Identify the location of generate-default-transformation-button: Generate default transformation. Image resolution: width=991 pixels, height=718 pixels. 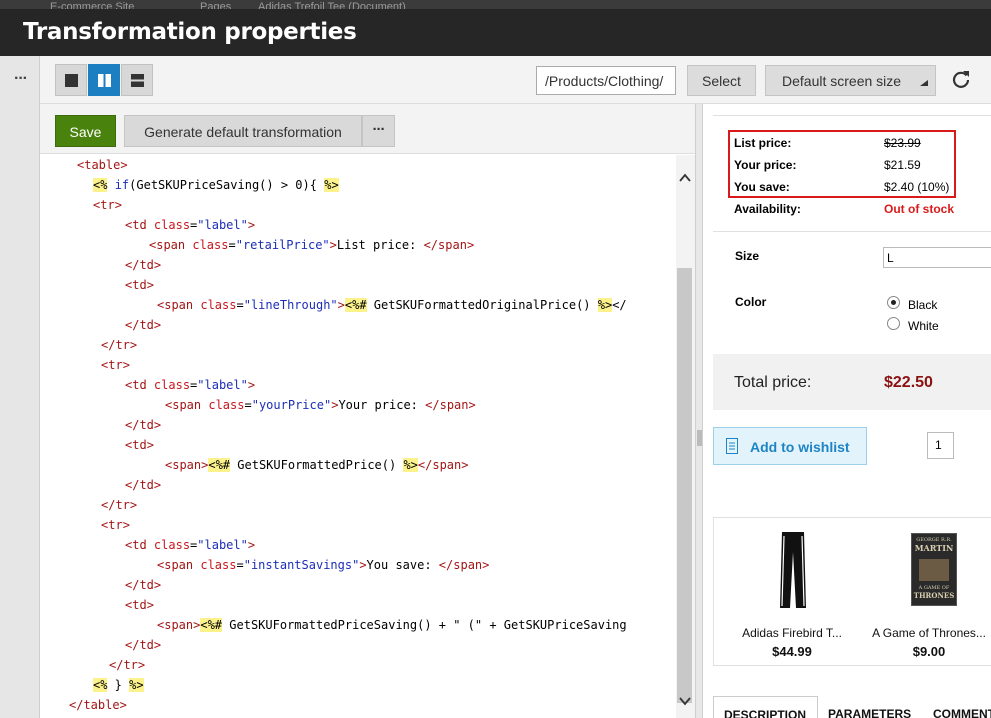
(243, 131).